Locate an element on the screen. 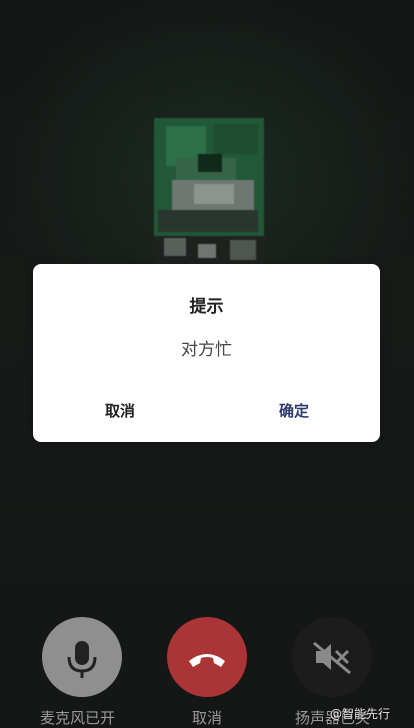 The width and height of the screenshot is (414, 728). microphone-icon is located at coordinates (82, 659).